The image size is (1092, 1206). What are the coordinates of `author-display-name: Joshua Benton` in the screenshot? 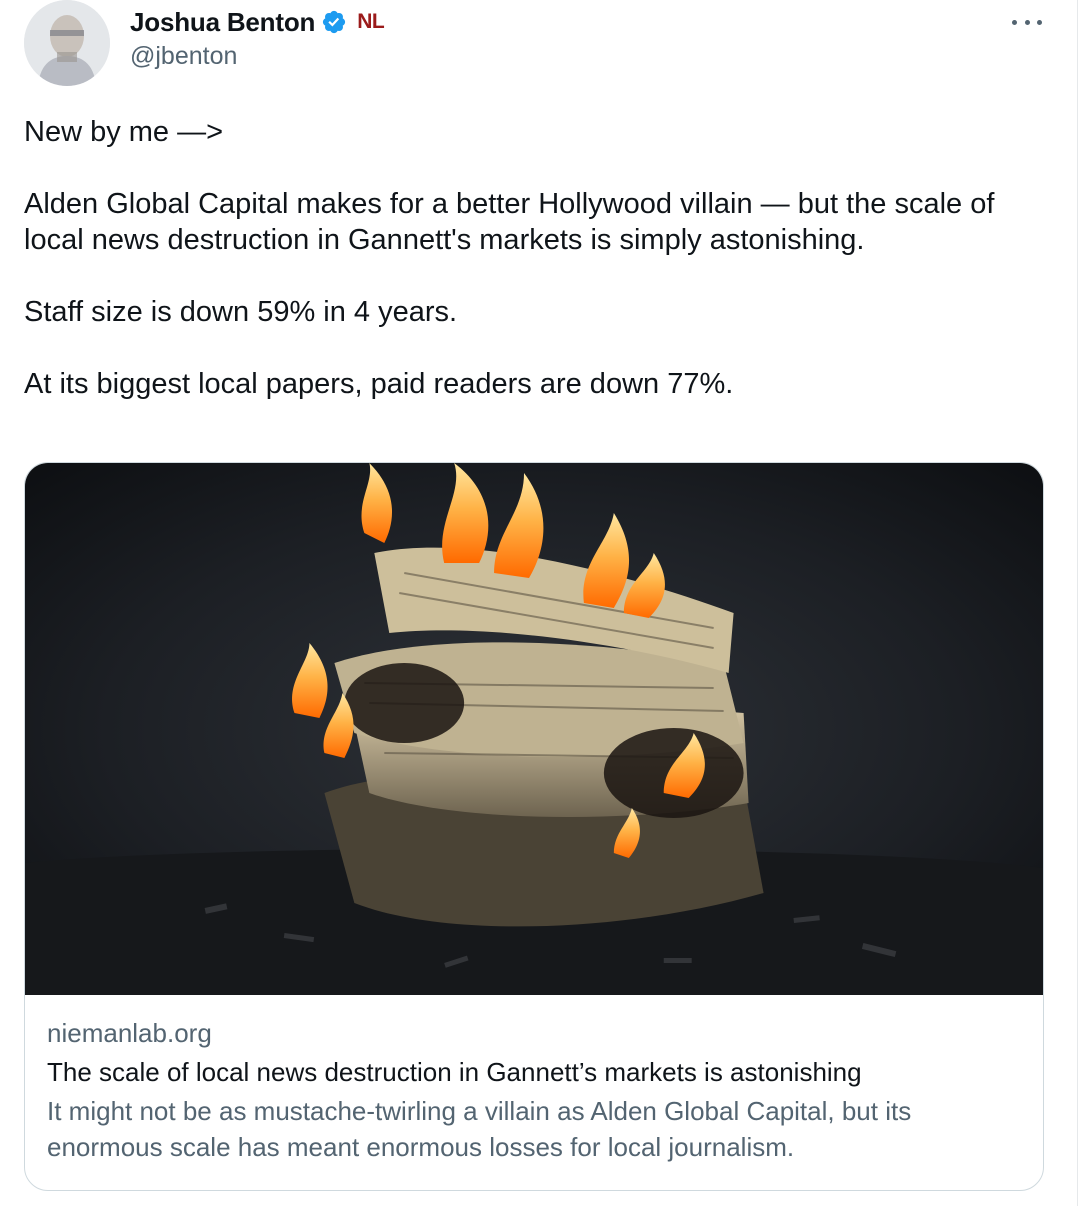 It's located at (222, 22).